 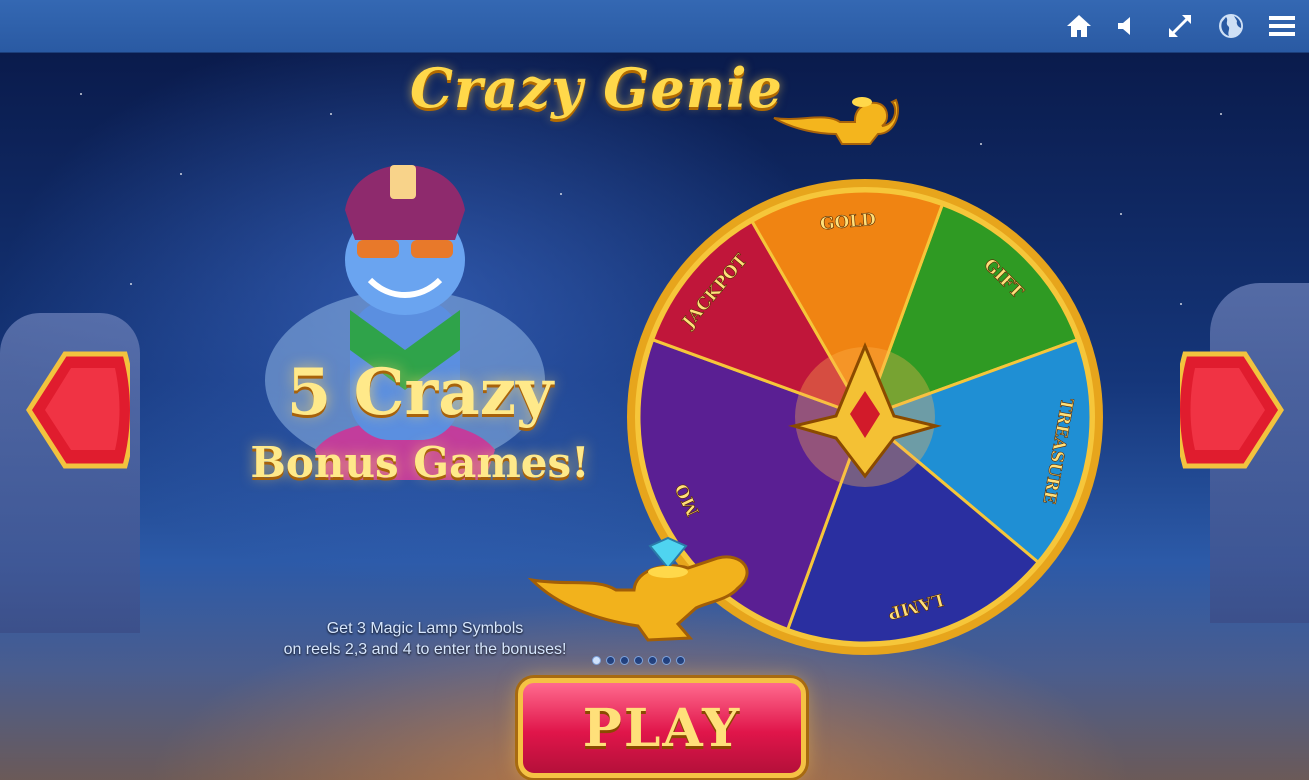 What do you see at coordinates (420, 462) in the screenshot?
I see `headline-line2: Bonus Games!` at bounding box center [420, 462].